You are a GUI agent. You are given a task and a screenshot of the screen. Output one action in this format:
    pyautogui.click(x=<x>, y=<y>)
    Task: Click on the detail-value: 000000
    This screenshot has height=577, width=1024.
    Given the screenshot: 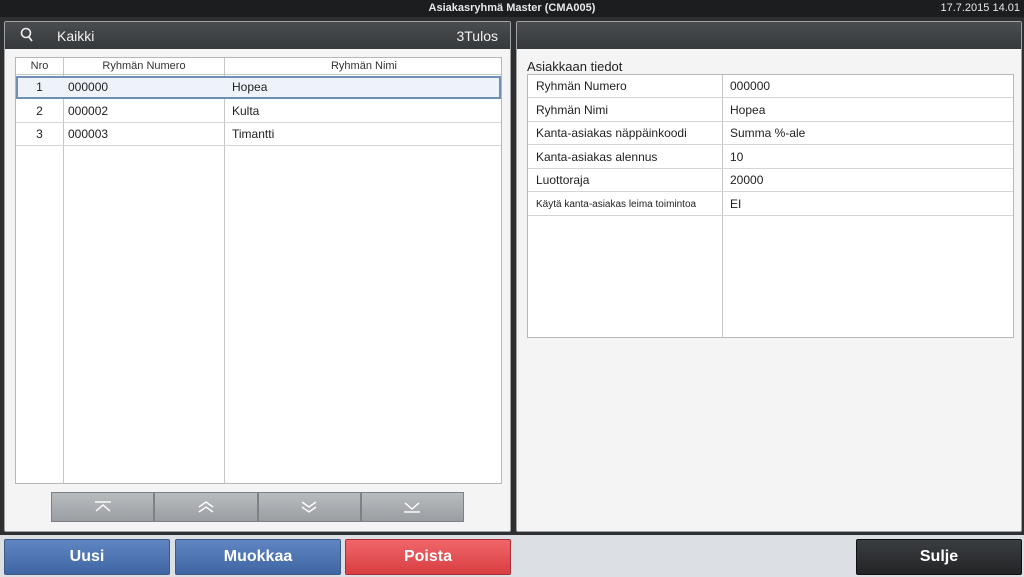 What is the action you would take?
    pyautogui.click(x=750, y=86)
    